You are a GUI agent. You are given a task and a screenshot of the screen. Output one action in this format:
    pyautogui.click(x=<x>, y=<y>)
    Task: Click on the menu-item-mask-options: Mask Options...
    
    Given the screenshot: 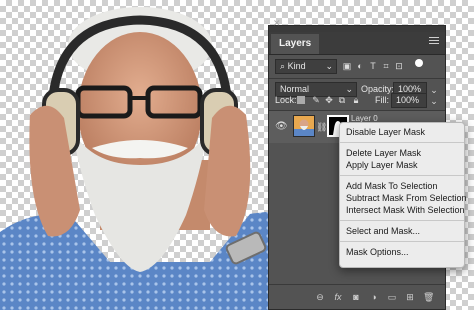 What is the action you would take?
    pyautogui.click(x=402, y=252)
    